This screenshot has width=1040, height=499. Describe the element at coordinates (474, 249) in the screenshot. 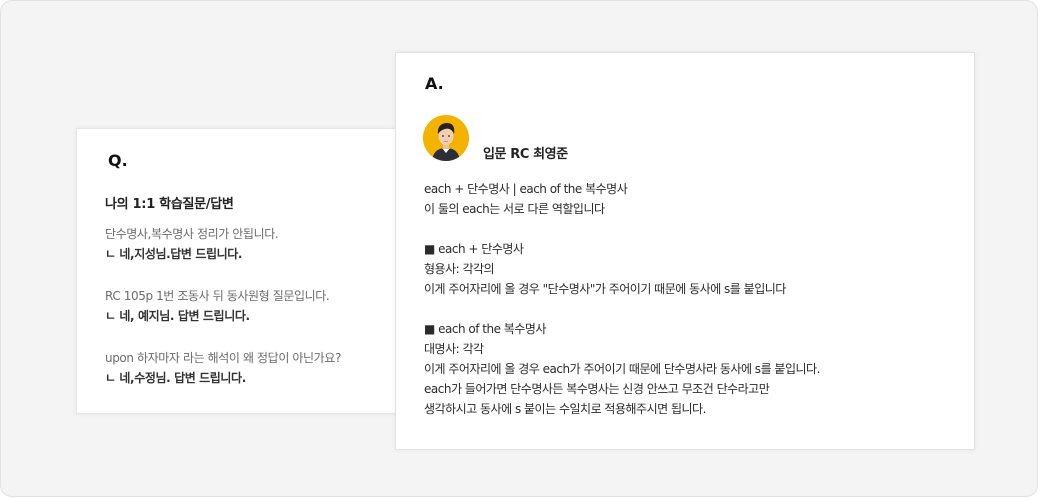

I see `answer-section-heading: ■ each + 단수명사` at that location.